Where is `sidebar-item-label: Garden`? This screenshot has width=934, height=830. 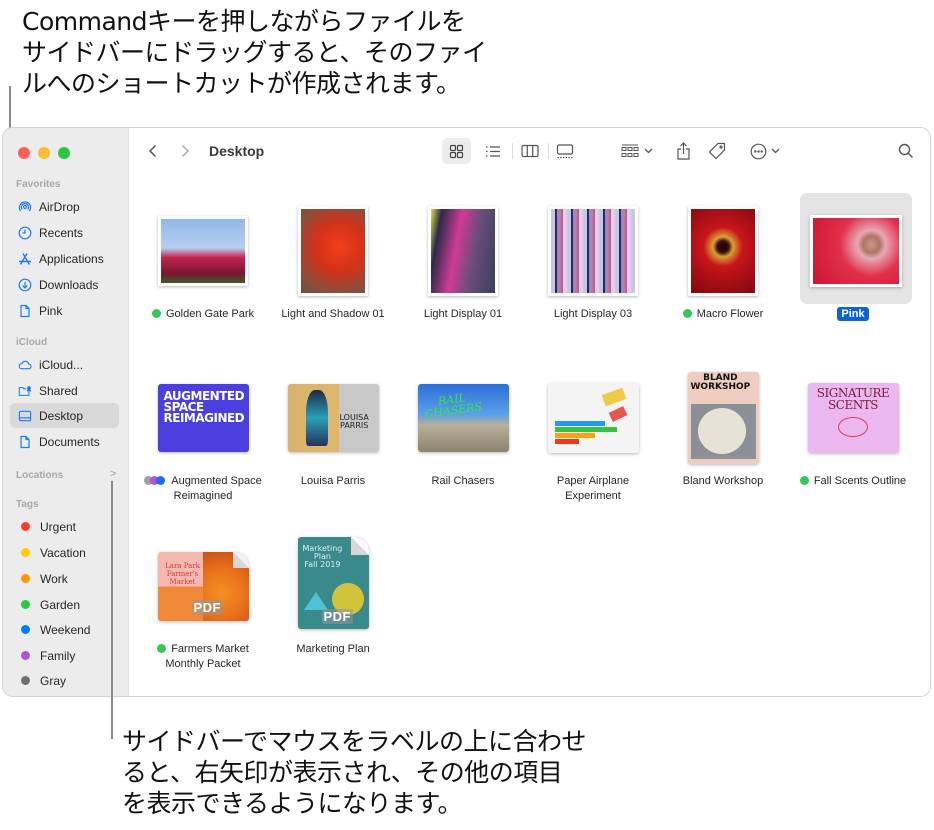 sidebar-item-label: Garden is located at coordinates (60, 604).